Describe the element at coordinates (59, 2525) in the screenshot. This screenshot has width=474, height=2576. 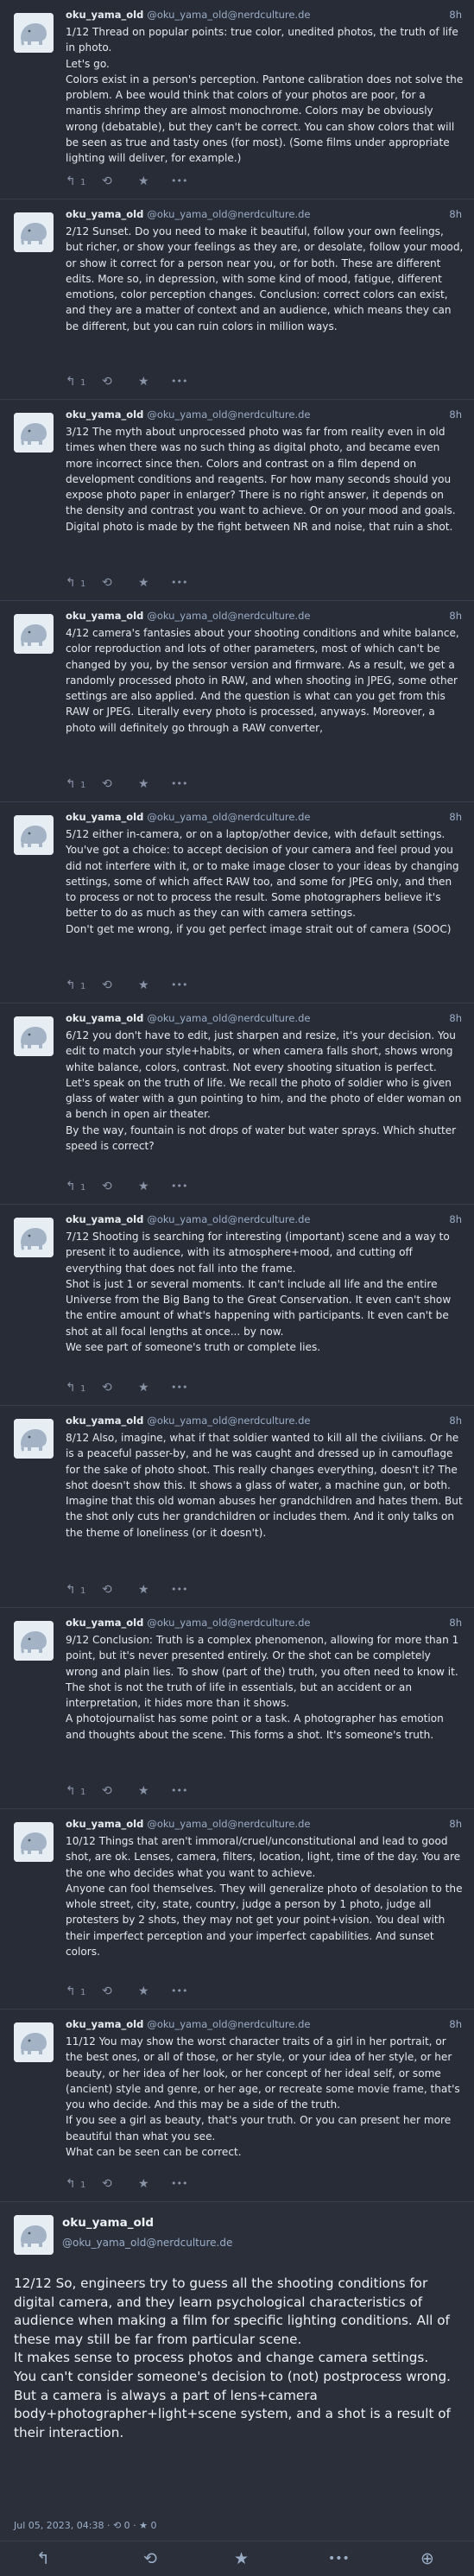
I see `status-date: Jul 05, 2023, 04:38` at that location.